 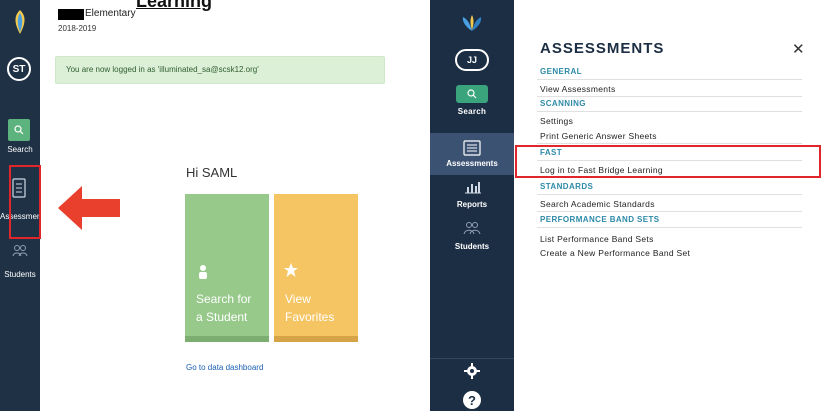 What do you see at coordinates (798, 49) in the screenshot?
I see `close-icon: ✕` at bounding box center [798, 49].